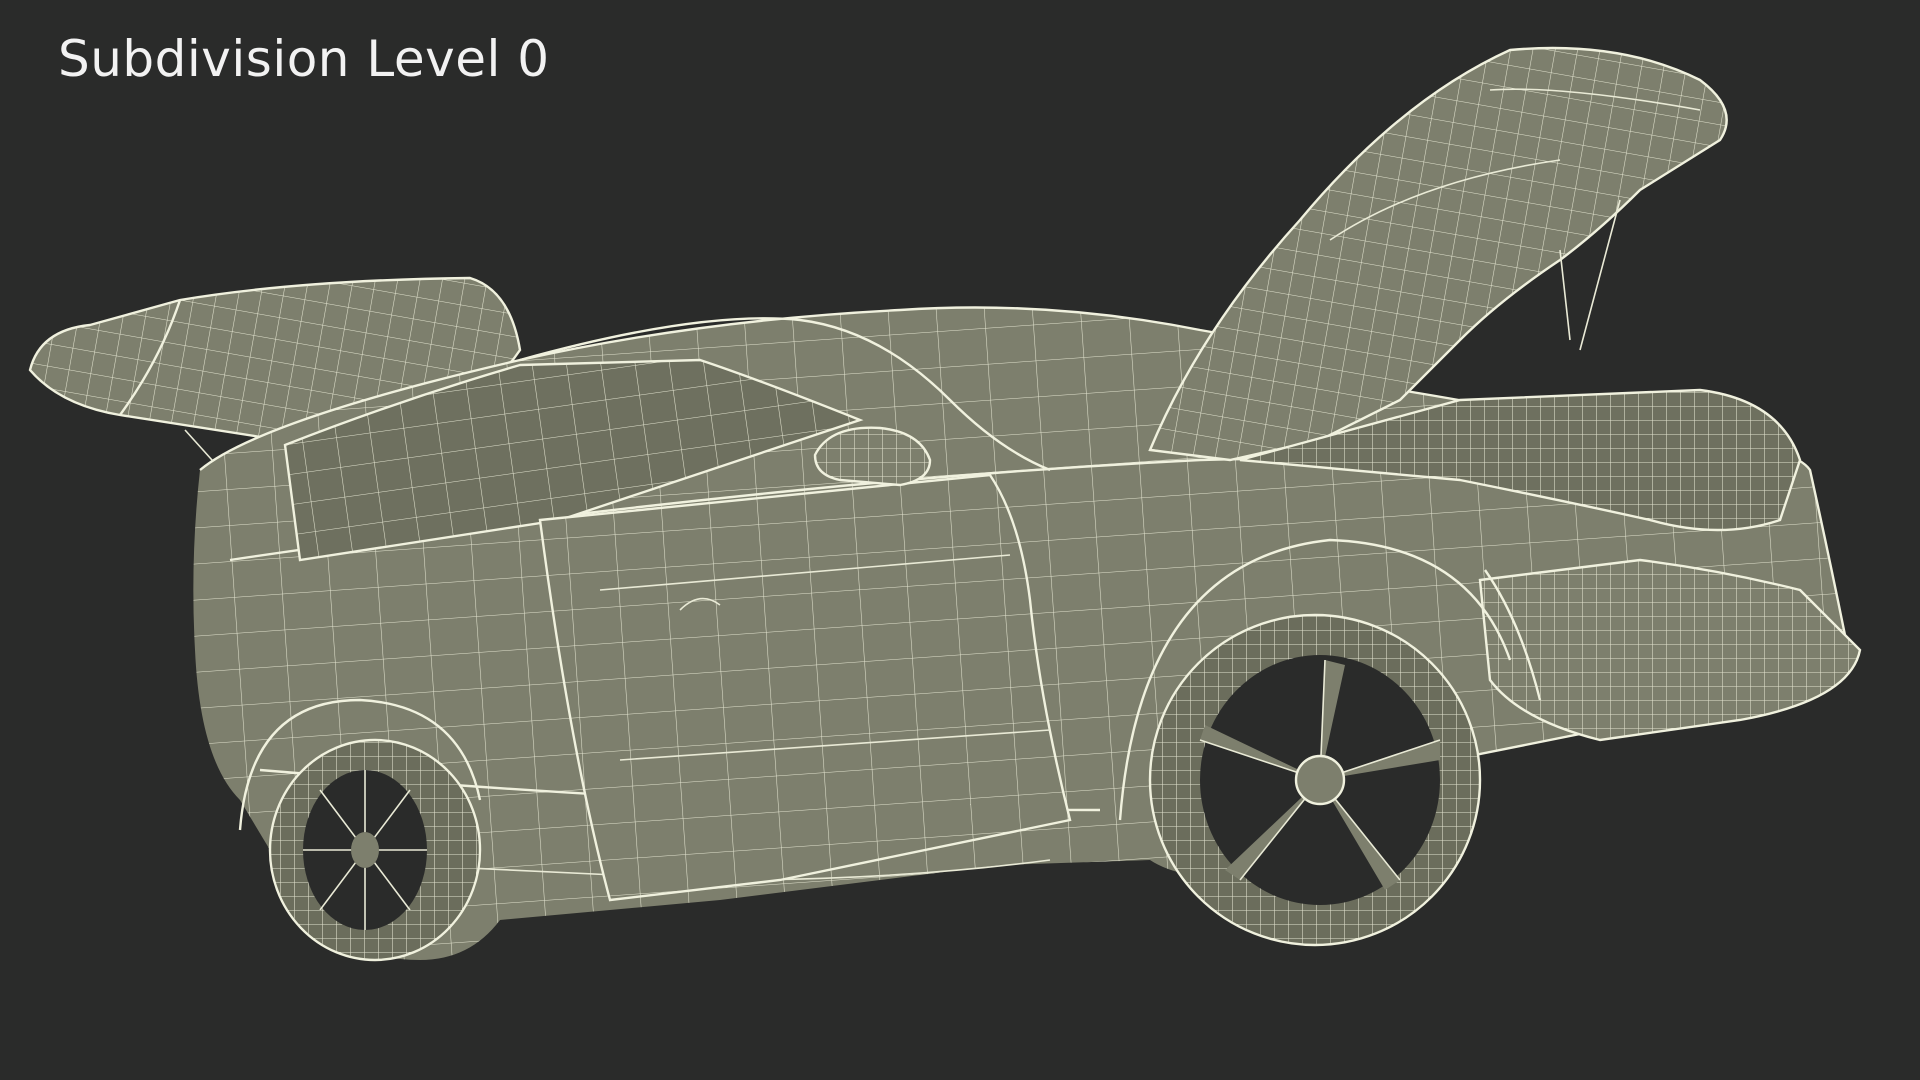 The image size is (1920, 1080). I want to click on rear-wheel, so click(375, 850).